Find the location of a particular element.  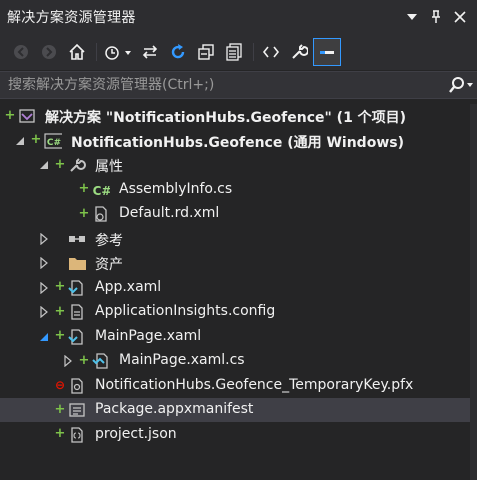

pin-icon is located at coordinates (436, 17).